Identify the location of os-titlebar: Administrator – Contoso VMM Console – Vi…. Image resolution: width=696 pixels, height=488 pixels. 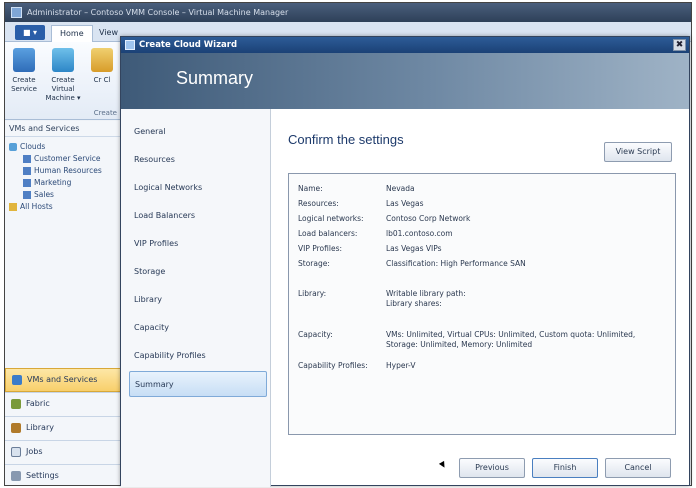
(348, 12).